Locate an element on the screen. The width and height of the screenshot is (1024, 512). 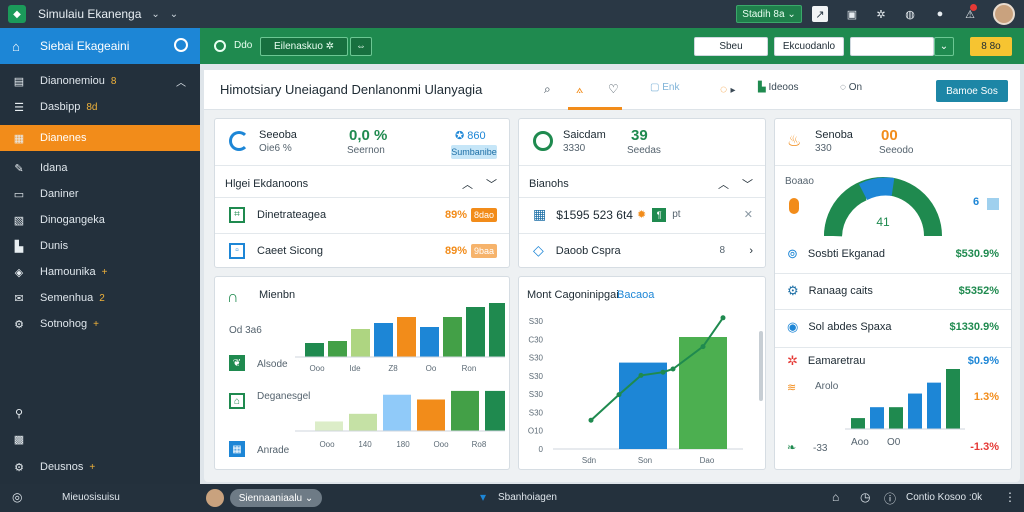
calendar-icon: ▦ is located at coordinates (19, 138).